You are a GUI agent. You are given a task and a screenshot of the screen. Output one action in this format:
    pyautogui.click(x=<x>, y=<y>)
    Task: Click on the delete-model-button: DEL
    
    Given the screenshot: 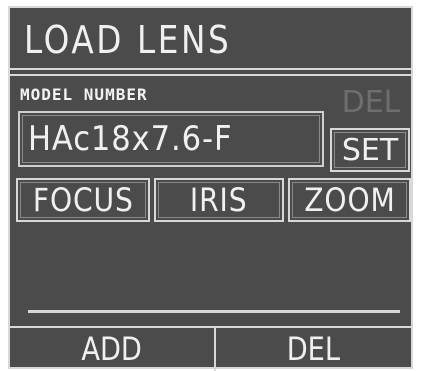 What is the action you would take?
    pyautogui.click(x=371, y=102)
    